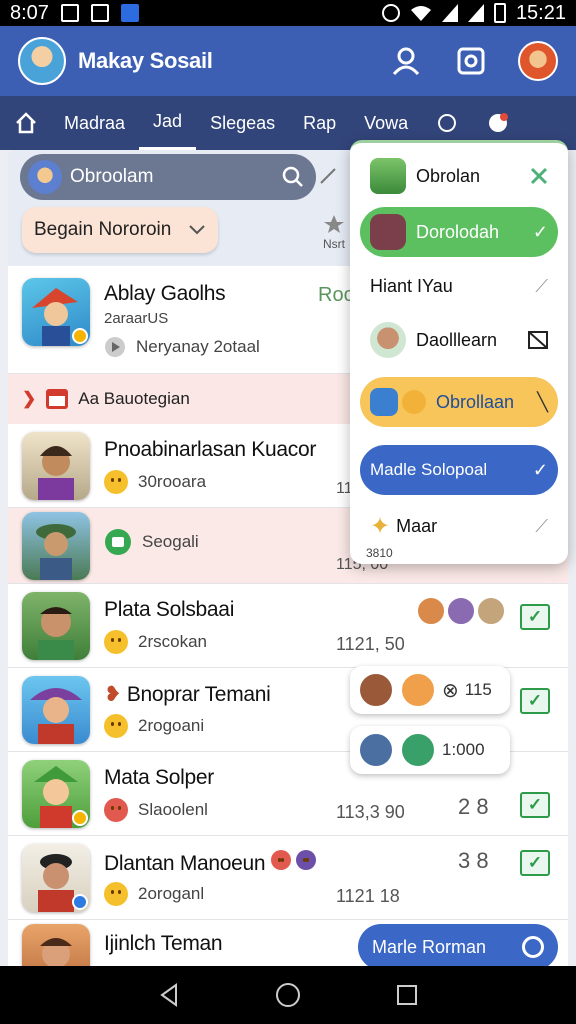  I want to click on unread-count: 3 8, so click(473, 860).